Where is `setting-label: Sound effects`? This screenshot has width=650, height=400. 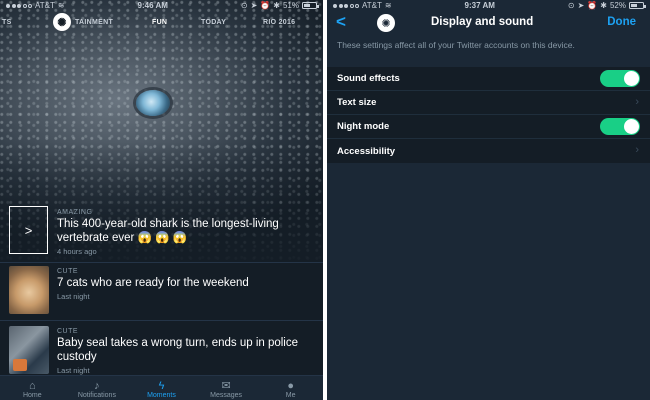 setting-label: Sound effects is located at coordinates (368, 78).